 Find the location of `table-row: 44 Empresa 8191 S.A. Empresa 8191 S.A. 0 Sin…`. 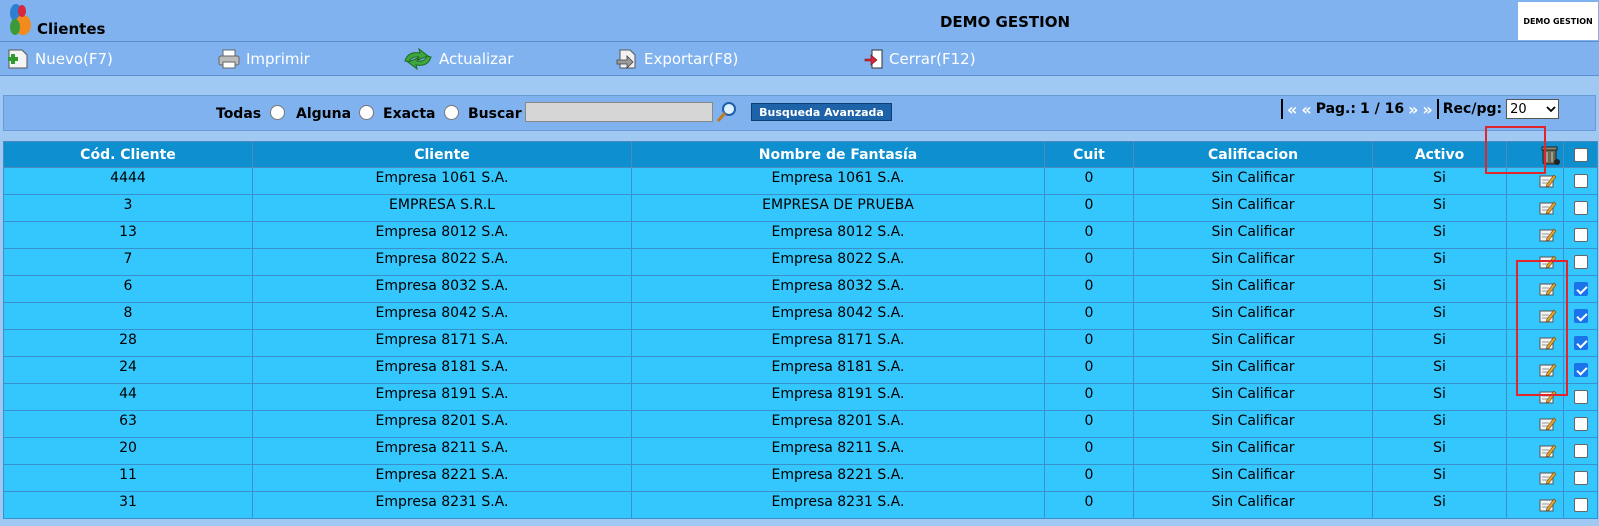

table-row: 44 Empresa 8191 S.A. Empresa 8191 S.A. 0 Sin… is located at coordinates (800, 397).